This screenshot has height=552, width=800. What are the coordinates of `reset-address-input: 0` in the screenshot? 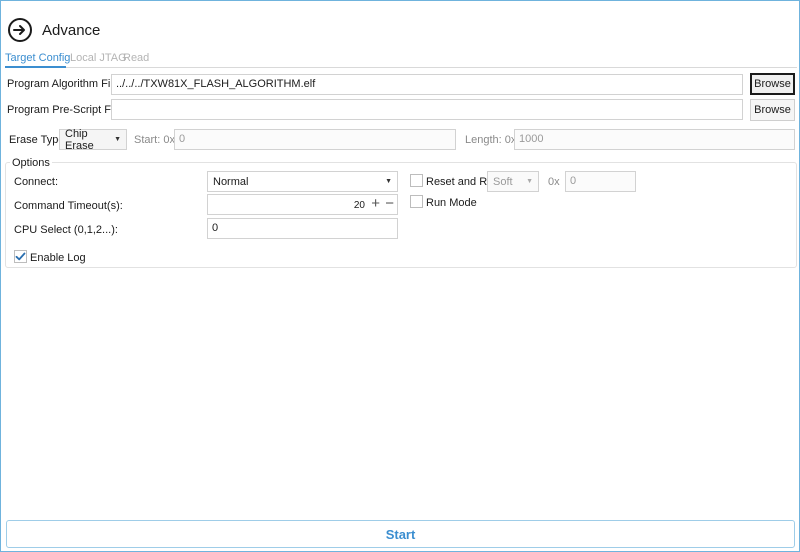 It's located at (600, 181).